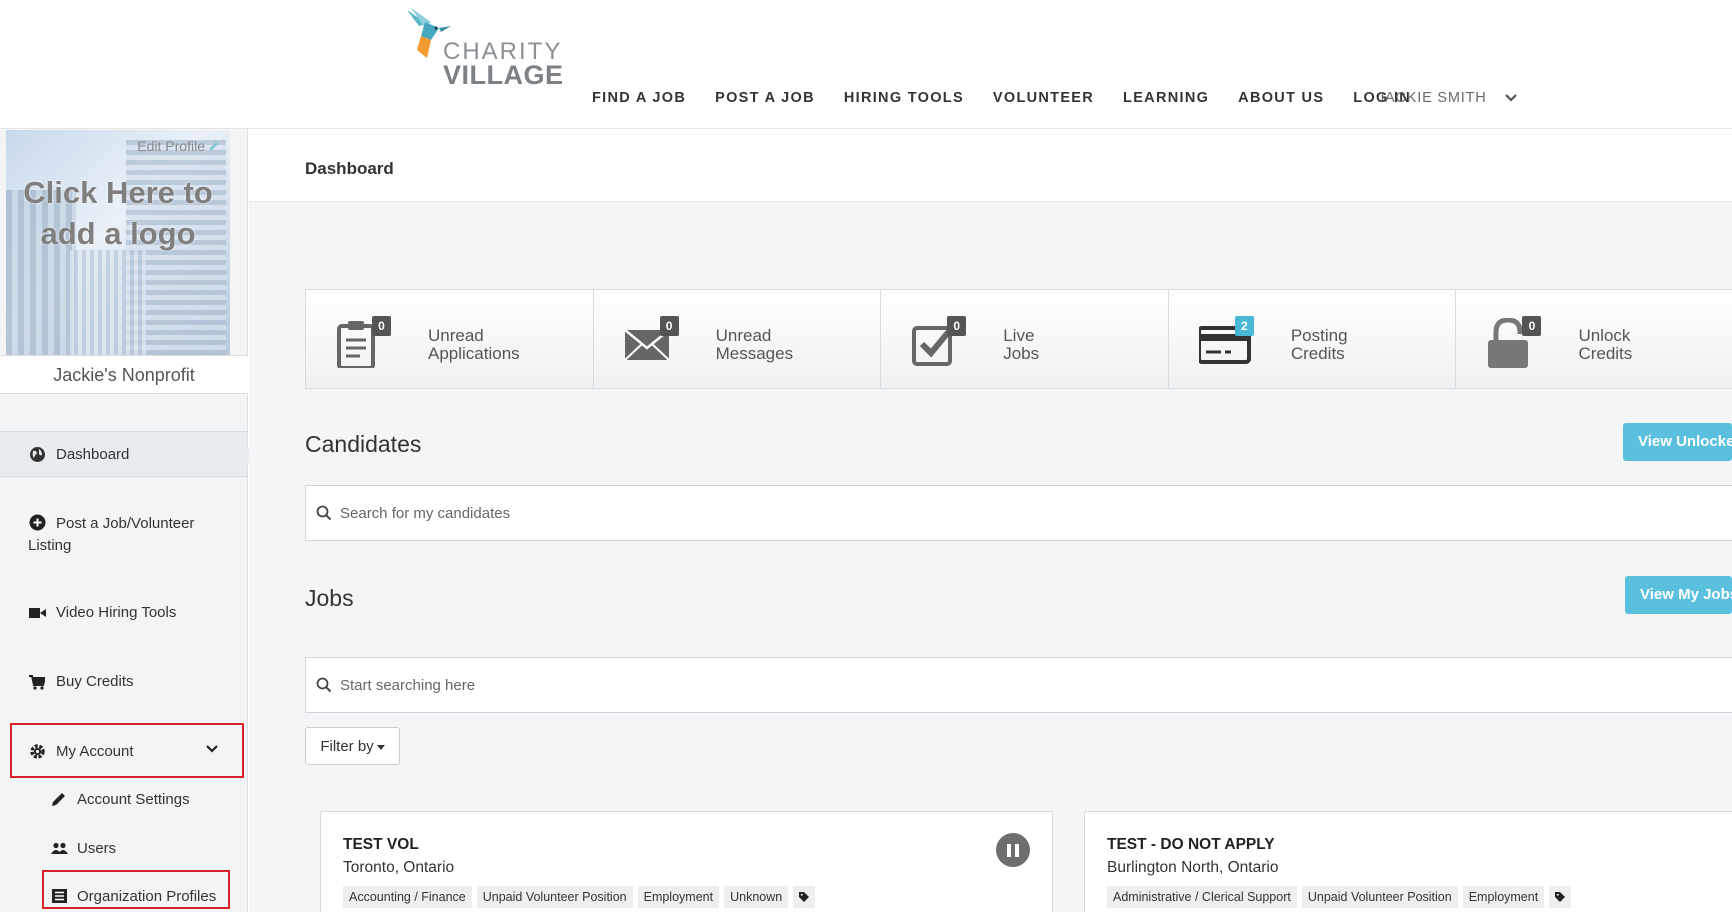  Describe the element at coordinates (904, 98) in the screenshot. I see `nav-hiring-tools: HIRING TOOLS` at that location.